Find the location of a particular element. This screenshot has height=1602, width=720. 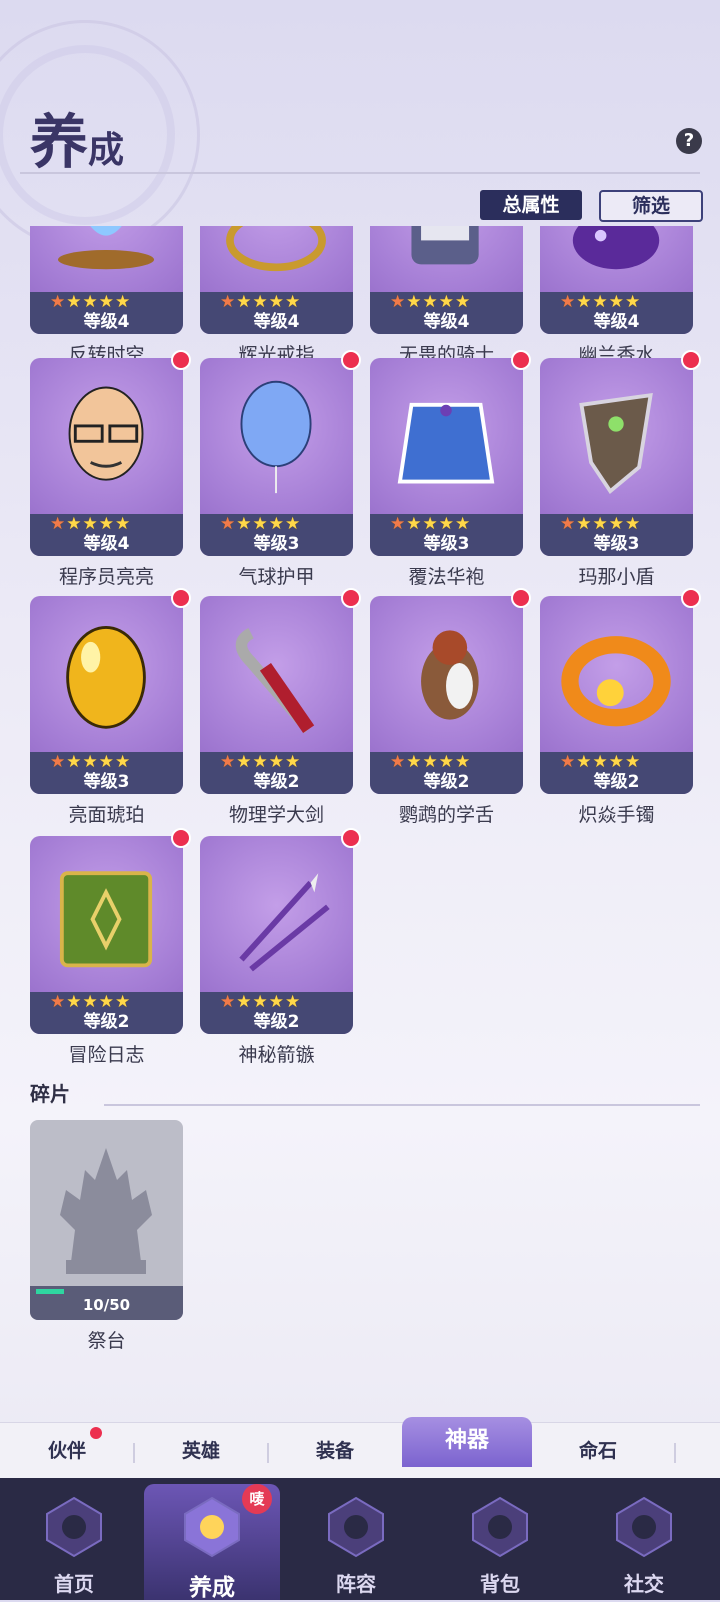

fragments-divider is located at coordinates (402, 1105).